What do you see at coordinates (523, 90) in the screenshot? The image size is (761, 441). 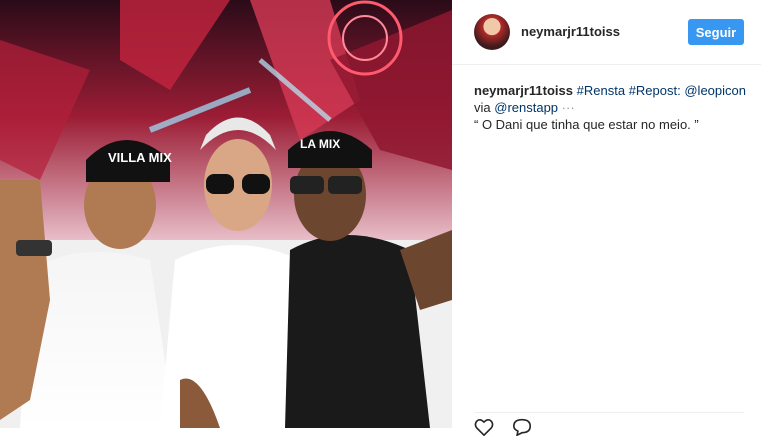 I see `caption-username: neymarjr11toiss` at bounding box center [523, 90].